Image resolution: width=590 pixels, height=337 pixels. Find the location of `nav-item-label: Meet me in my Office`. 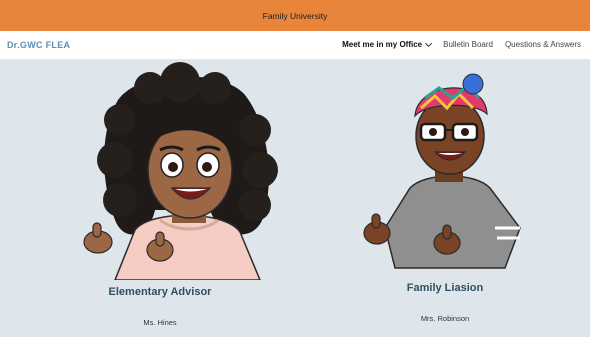

nav-item-label: Meet me in my Office is located at coordinates (382, 44).